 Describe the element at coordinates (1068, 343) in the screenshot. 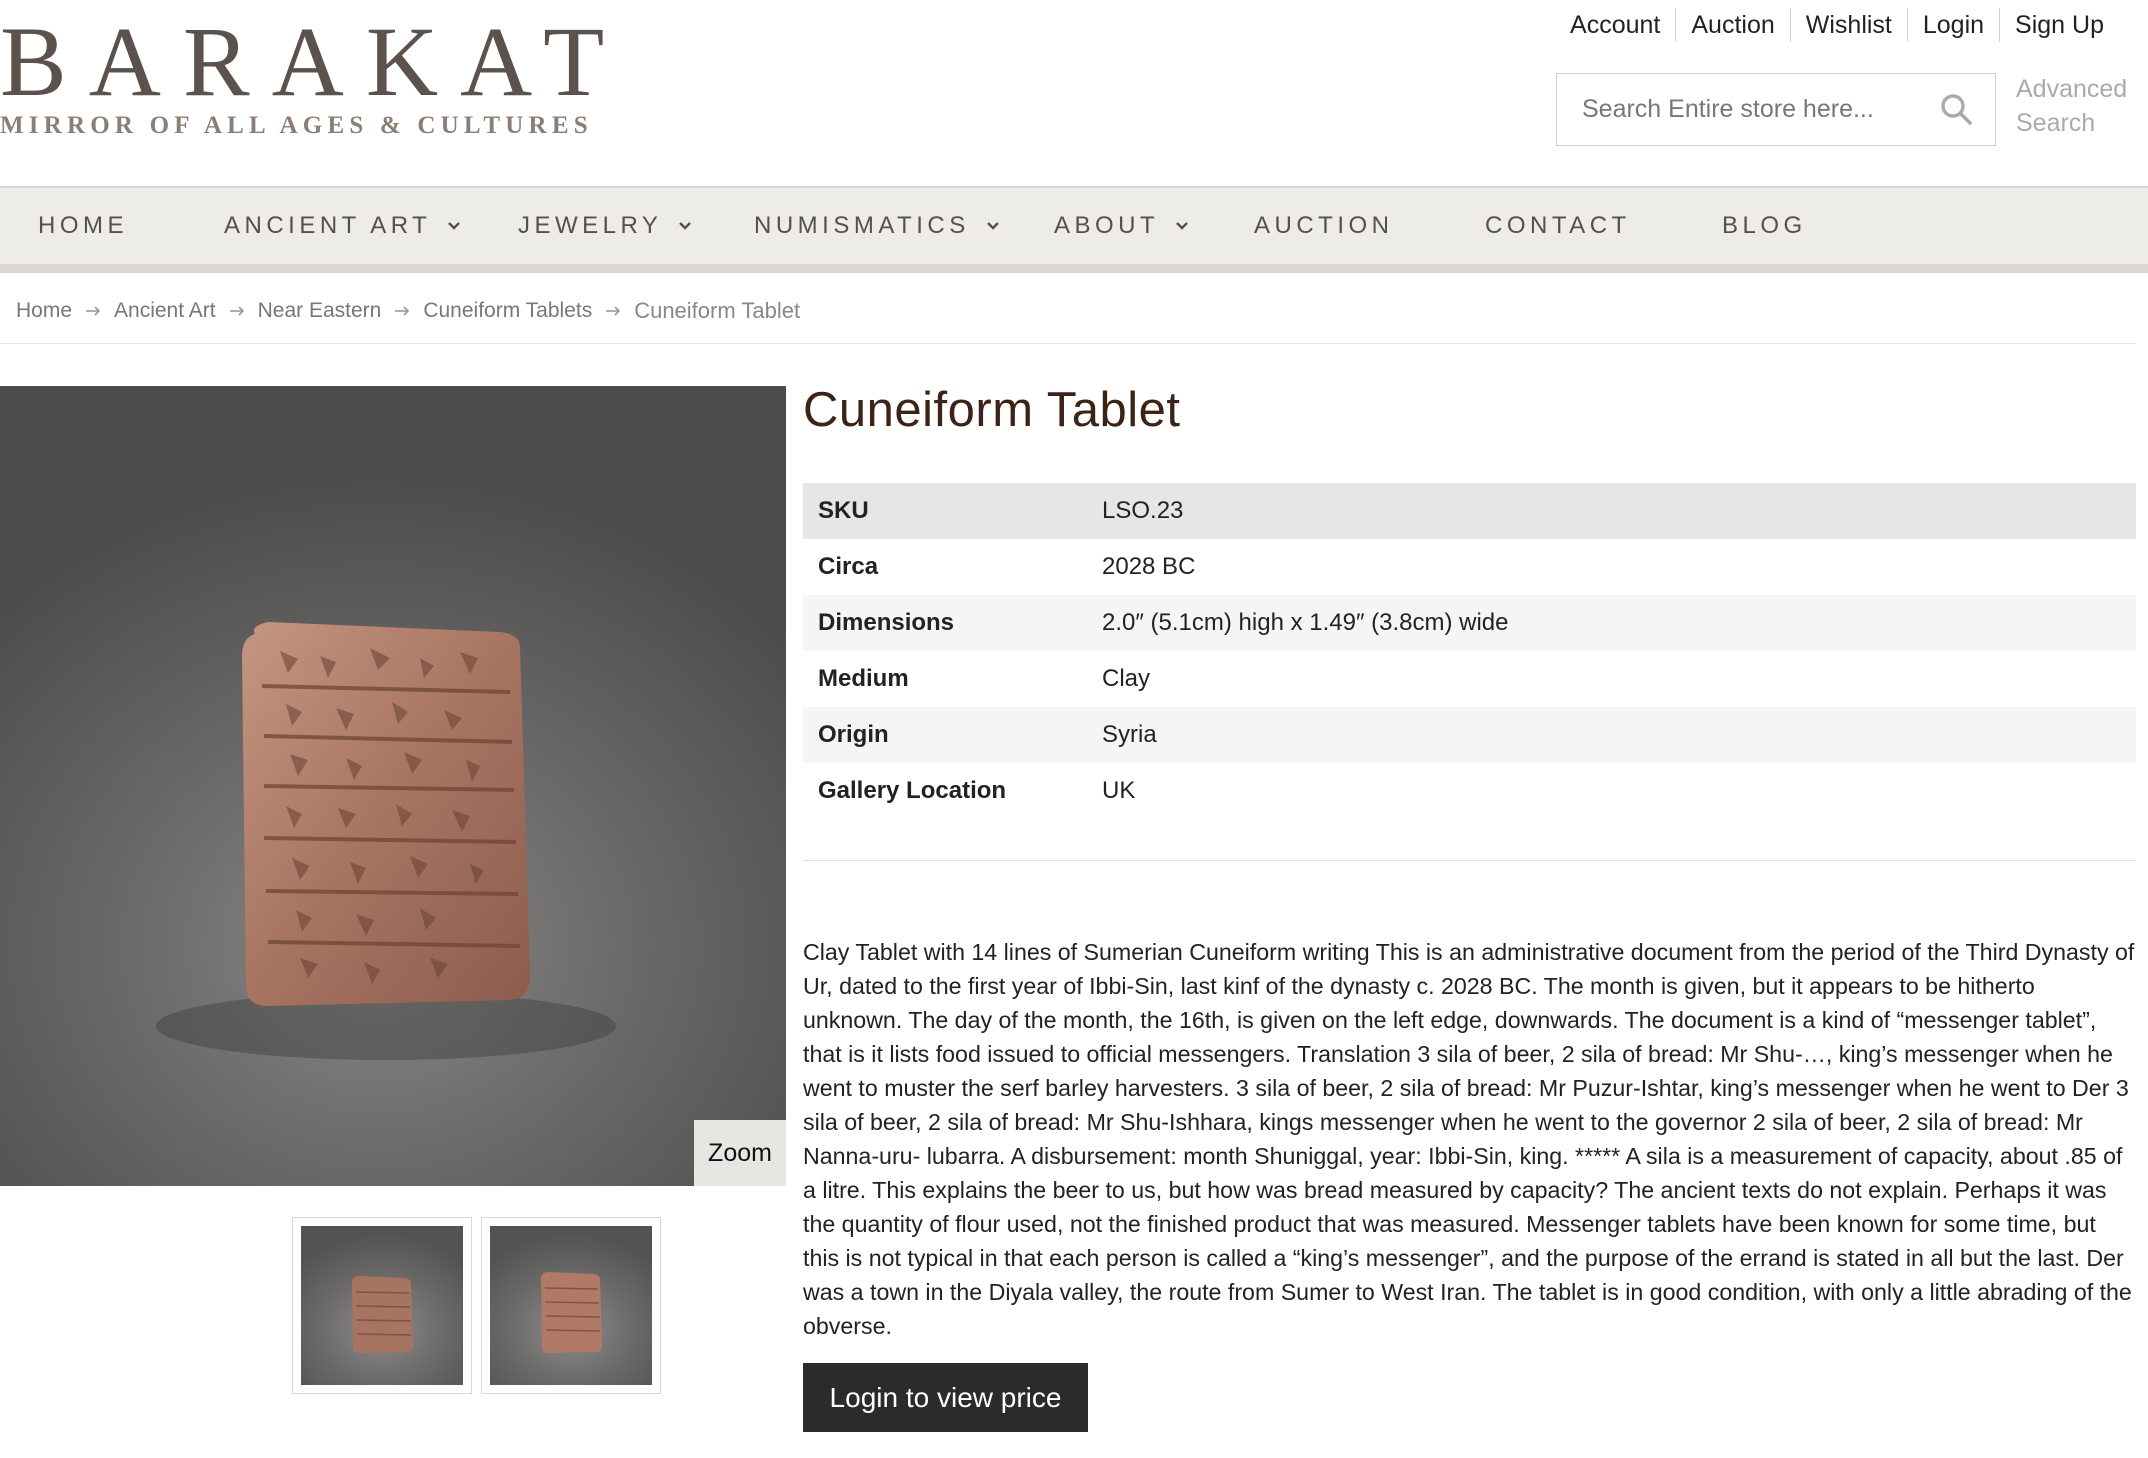

I see `breadcrumb-divider` at that location.